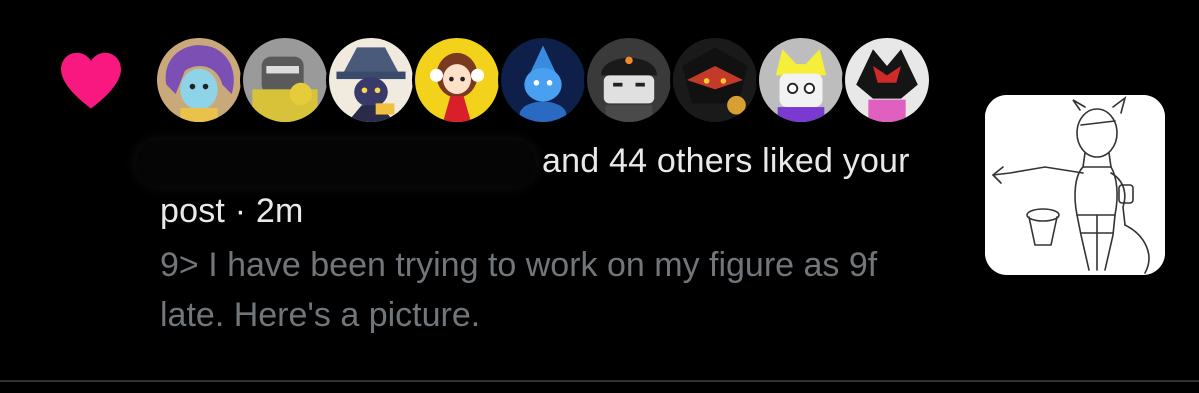 Image resolution: width=1199 pixels, height=393 pixels. I want to click on avatar-yellow-hat, so click(801, 80).